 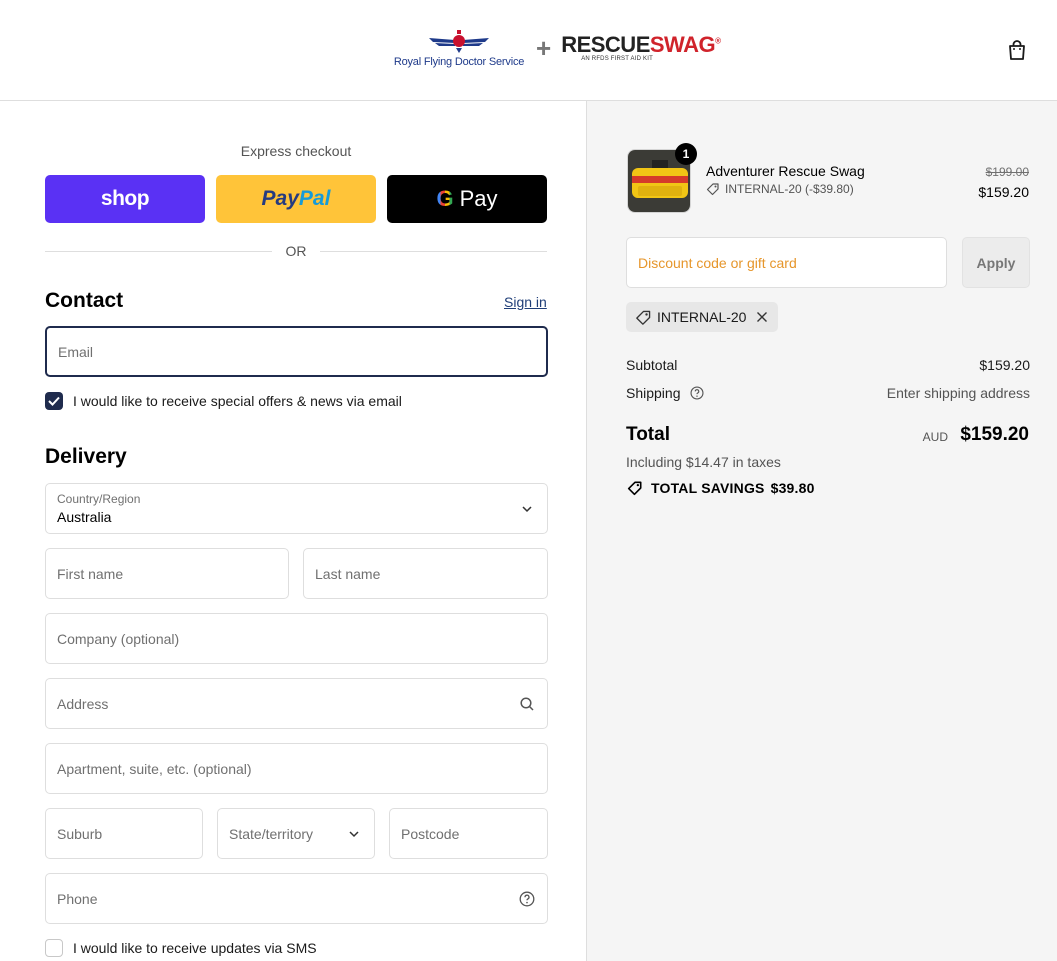 What do you see at coordinates (296, 508) in the screenshot?
I see `country-select: Country/Region Australia` at bounding box center [296, 508].